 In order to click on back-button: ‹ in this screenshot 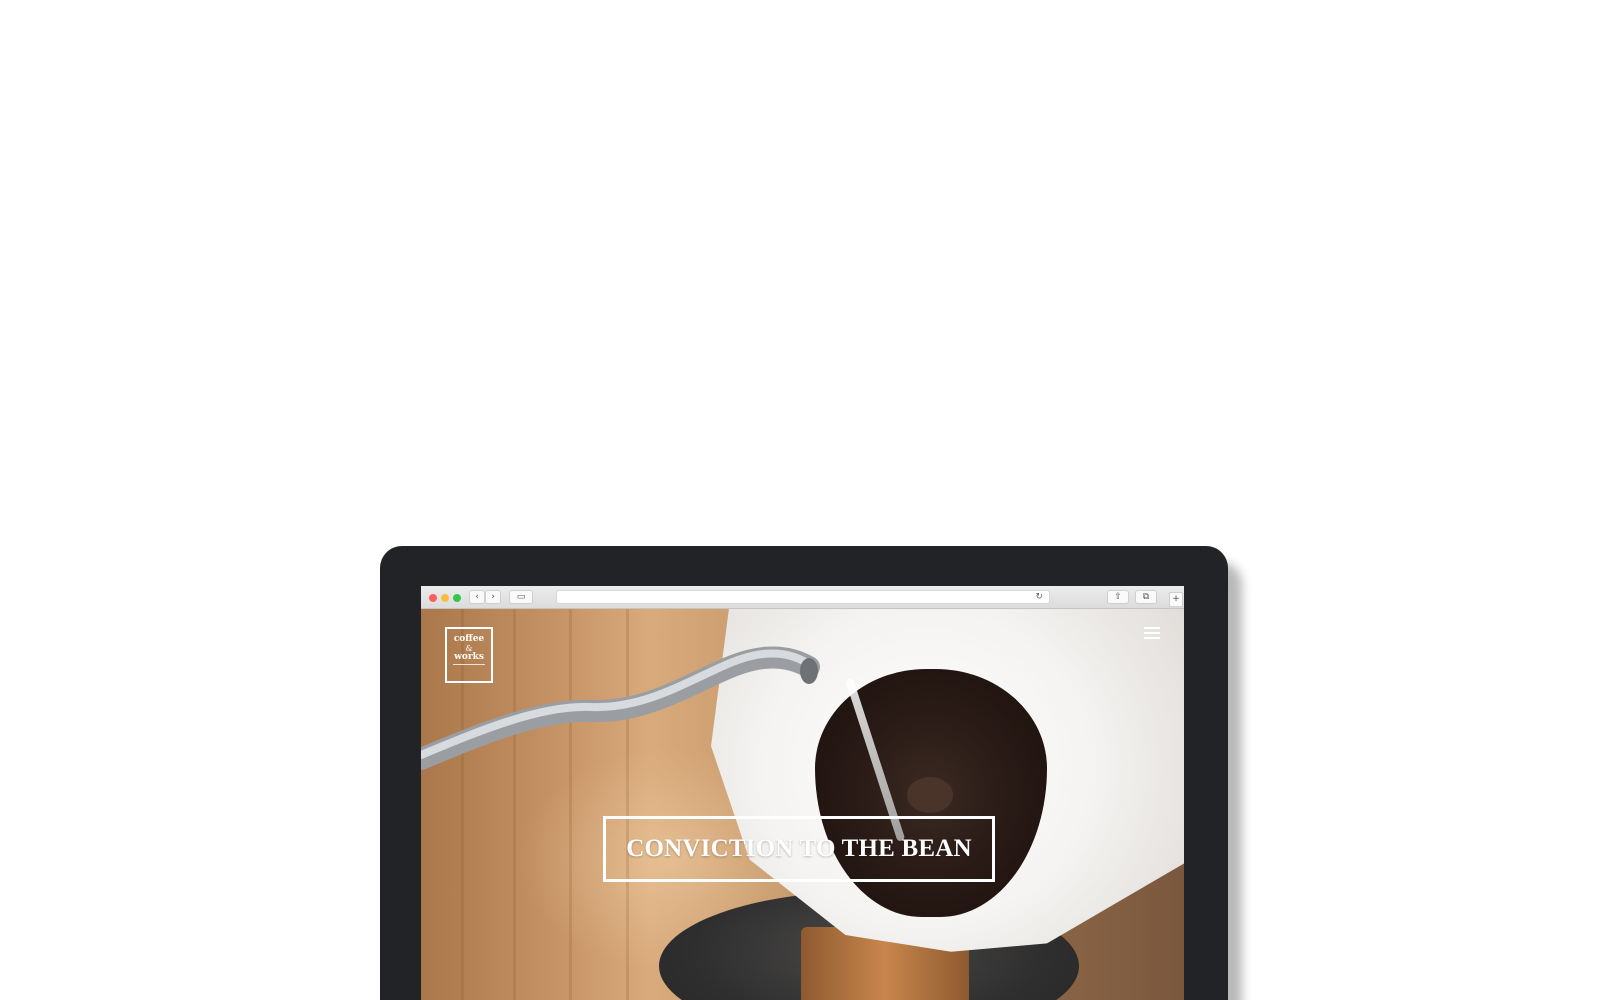, I will do `click(477, 597)`.